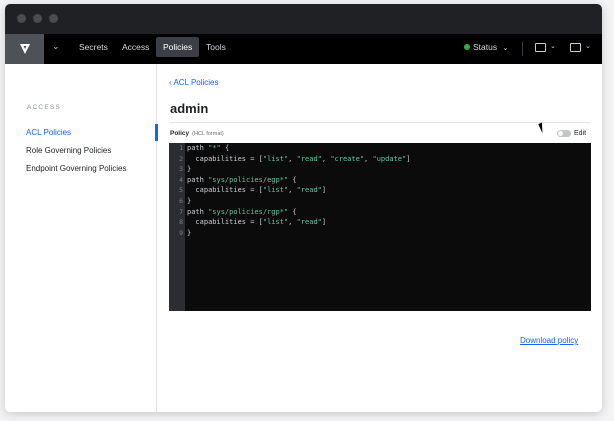 Image resolution: width=614 pixels, height=421 pixels. What do you see at coordinates (93, 47) in the screenshot?
I see `nav-secrets: Secrets` at bounding box center [93, 47].